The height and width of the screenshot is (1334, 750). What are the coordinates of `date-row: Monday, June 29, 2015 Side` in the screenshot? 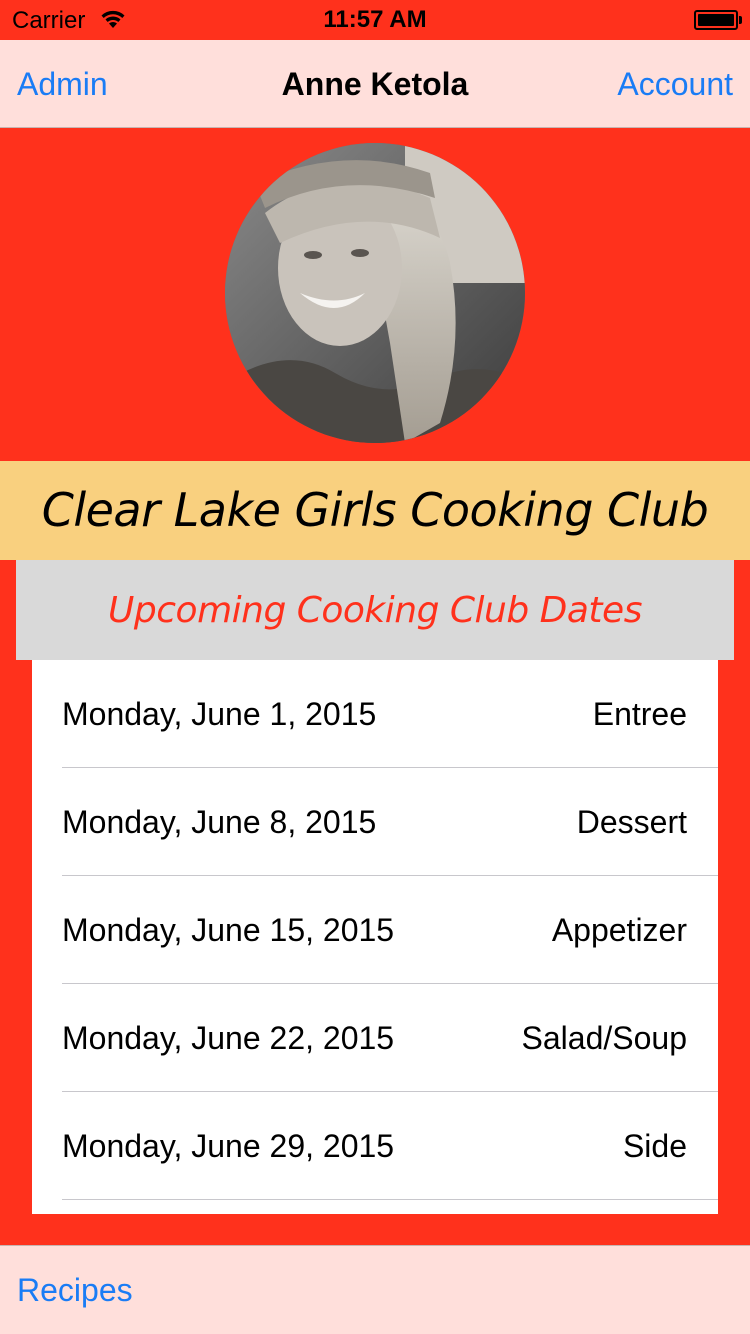 It's located at (375, 1146).